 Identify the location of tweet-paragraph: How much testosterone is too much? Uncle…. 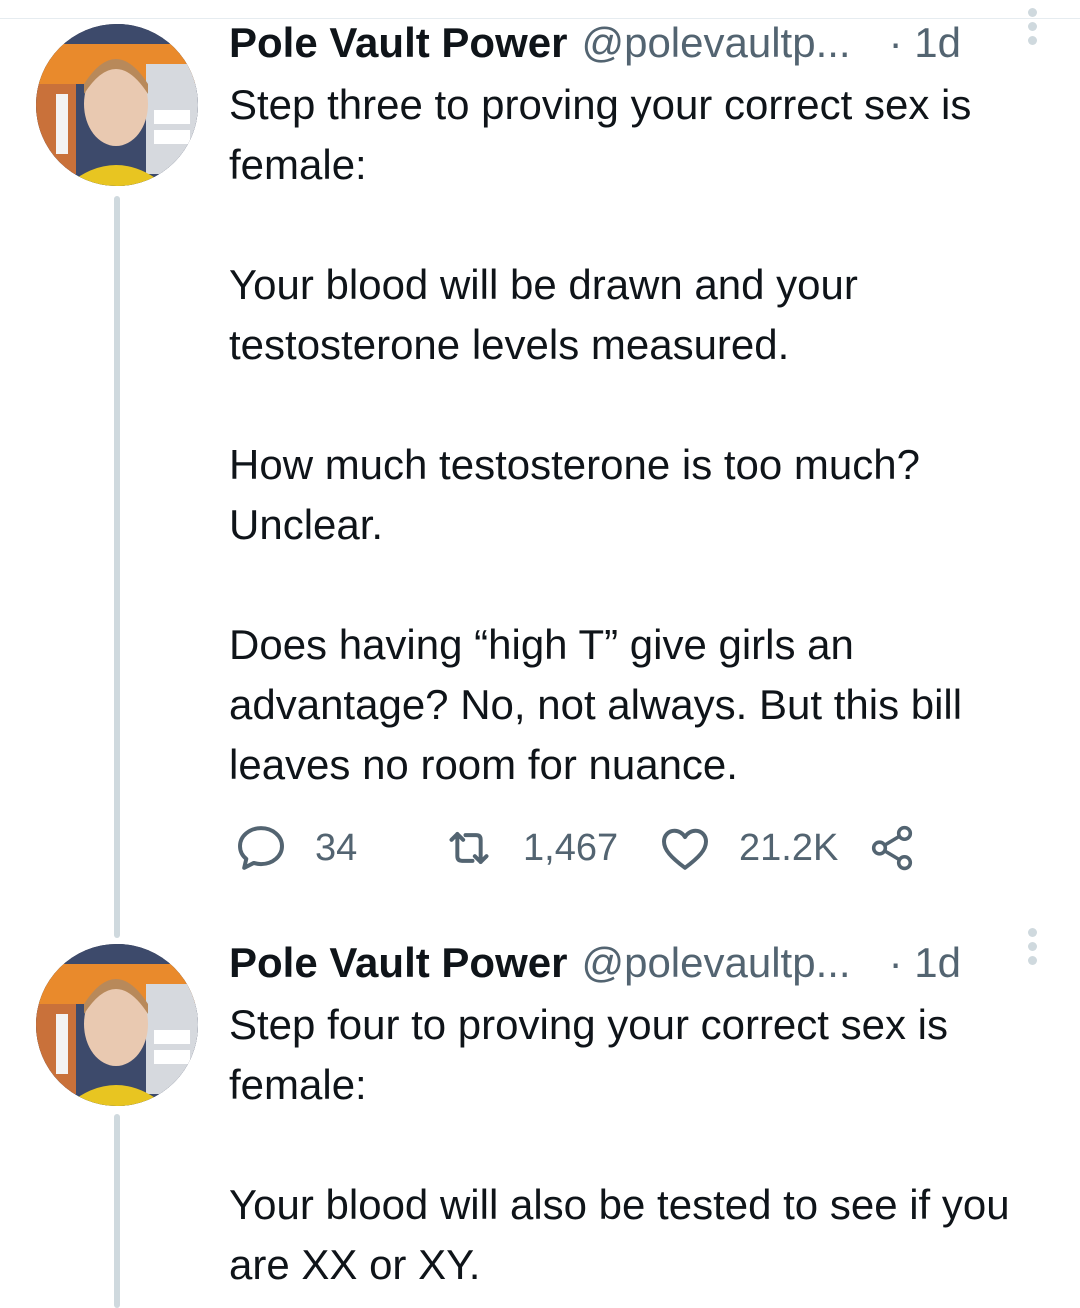
(574, 494).